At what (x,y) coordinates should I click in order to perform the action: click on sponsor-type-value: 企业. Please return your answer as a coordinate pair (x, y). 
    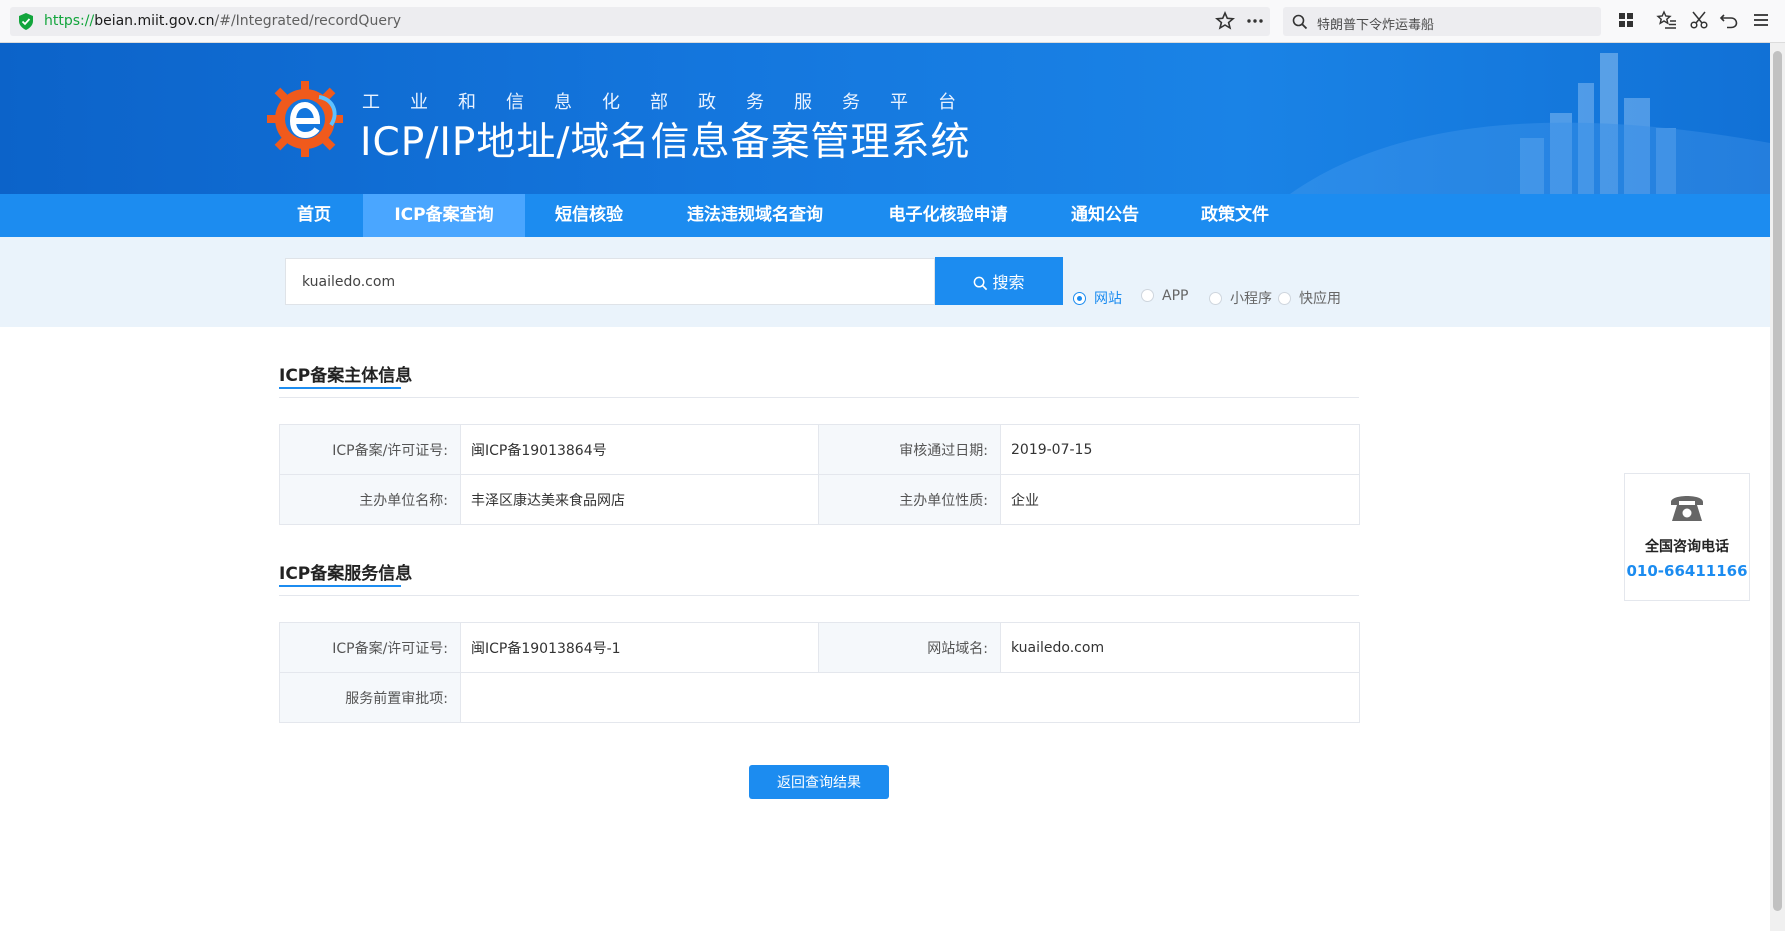
    Looking at the image, I should click on (1180, 499).